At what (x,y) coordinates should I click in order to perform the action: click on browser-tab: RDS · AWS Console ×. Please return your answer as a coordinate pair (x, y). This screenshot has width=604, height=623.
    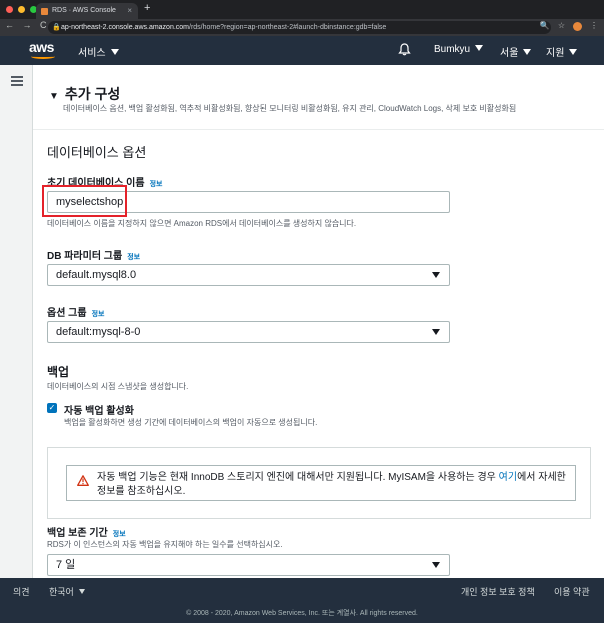
    Looking at the image, I should click on (87, 11).